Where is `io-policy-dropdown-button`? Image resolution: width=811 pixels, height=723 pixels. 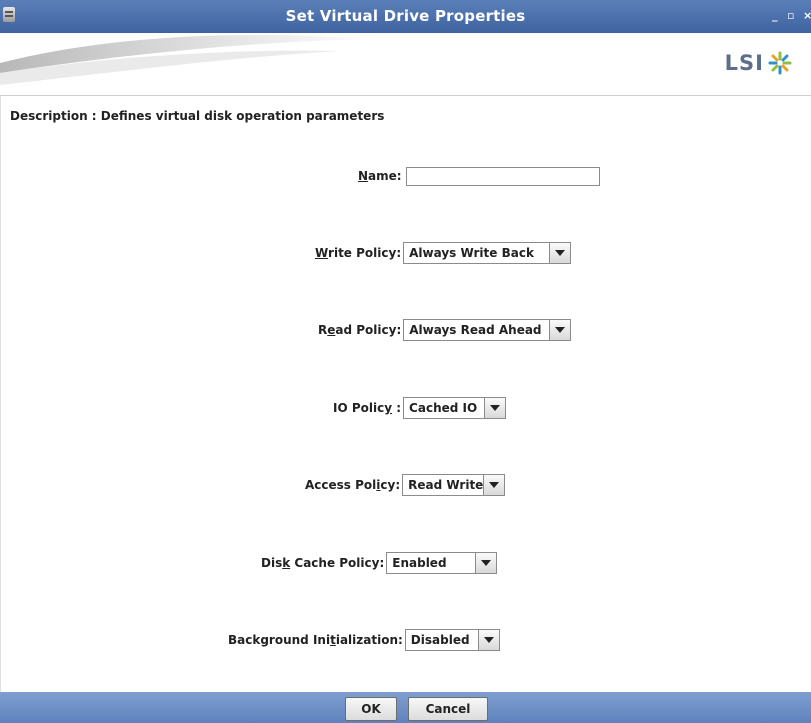
io-policy-dropdown-button is located at coordinates (495, 408).